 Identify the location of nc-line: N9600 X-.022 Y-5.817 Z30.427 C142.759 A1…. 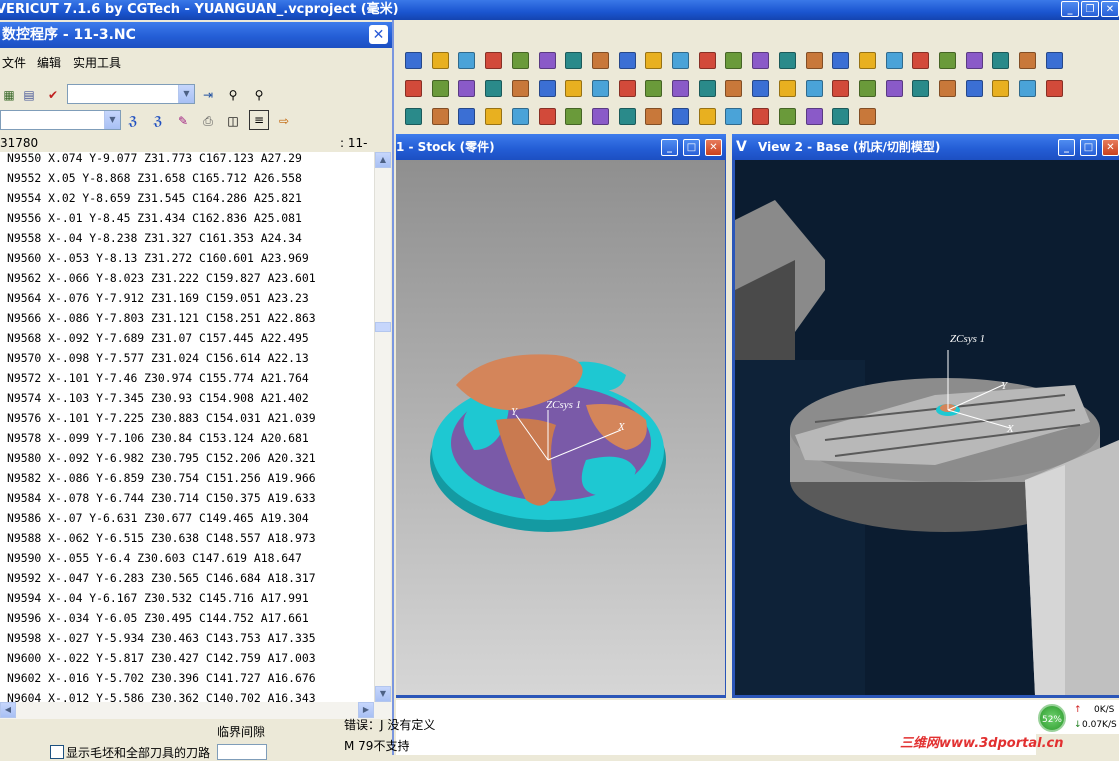
(161, 658).